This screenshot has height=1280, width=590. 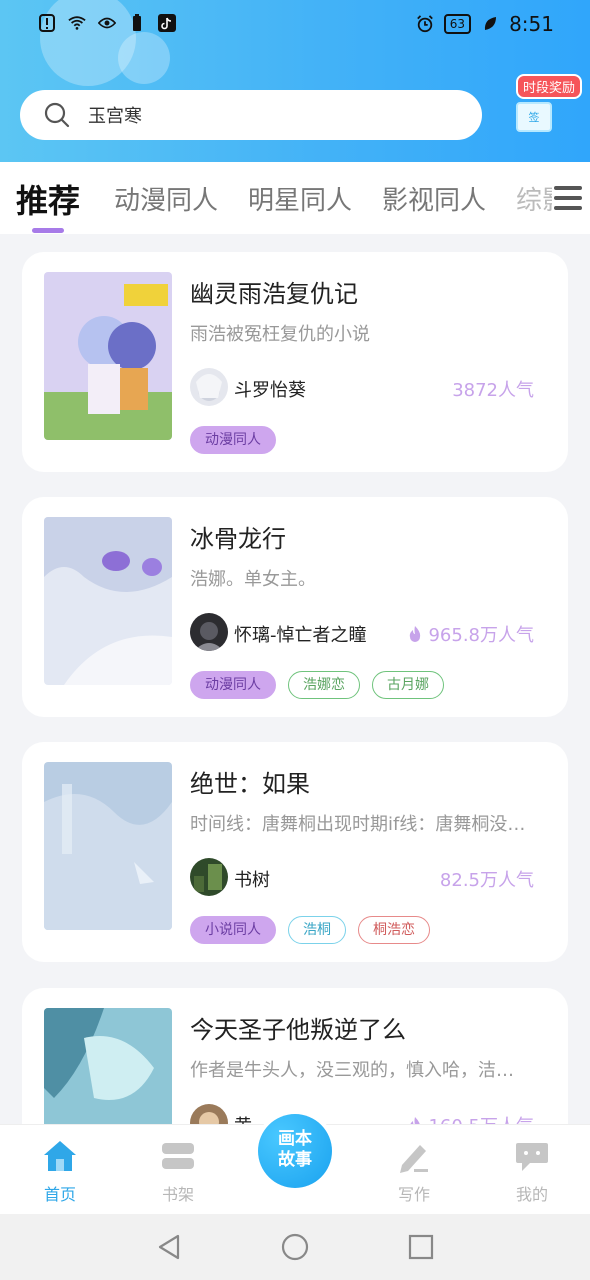 I want to click on tag-list: 动漫同人 浩娜恋 古月娜, so click(x=317, y=685).